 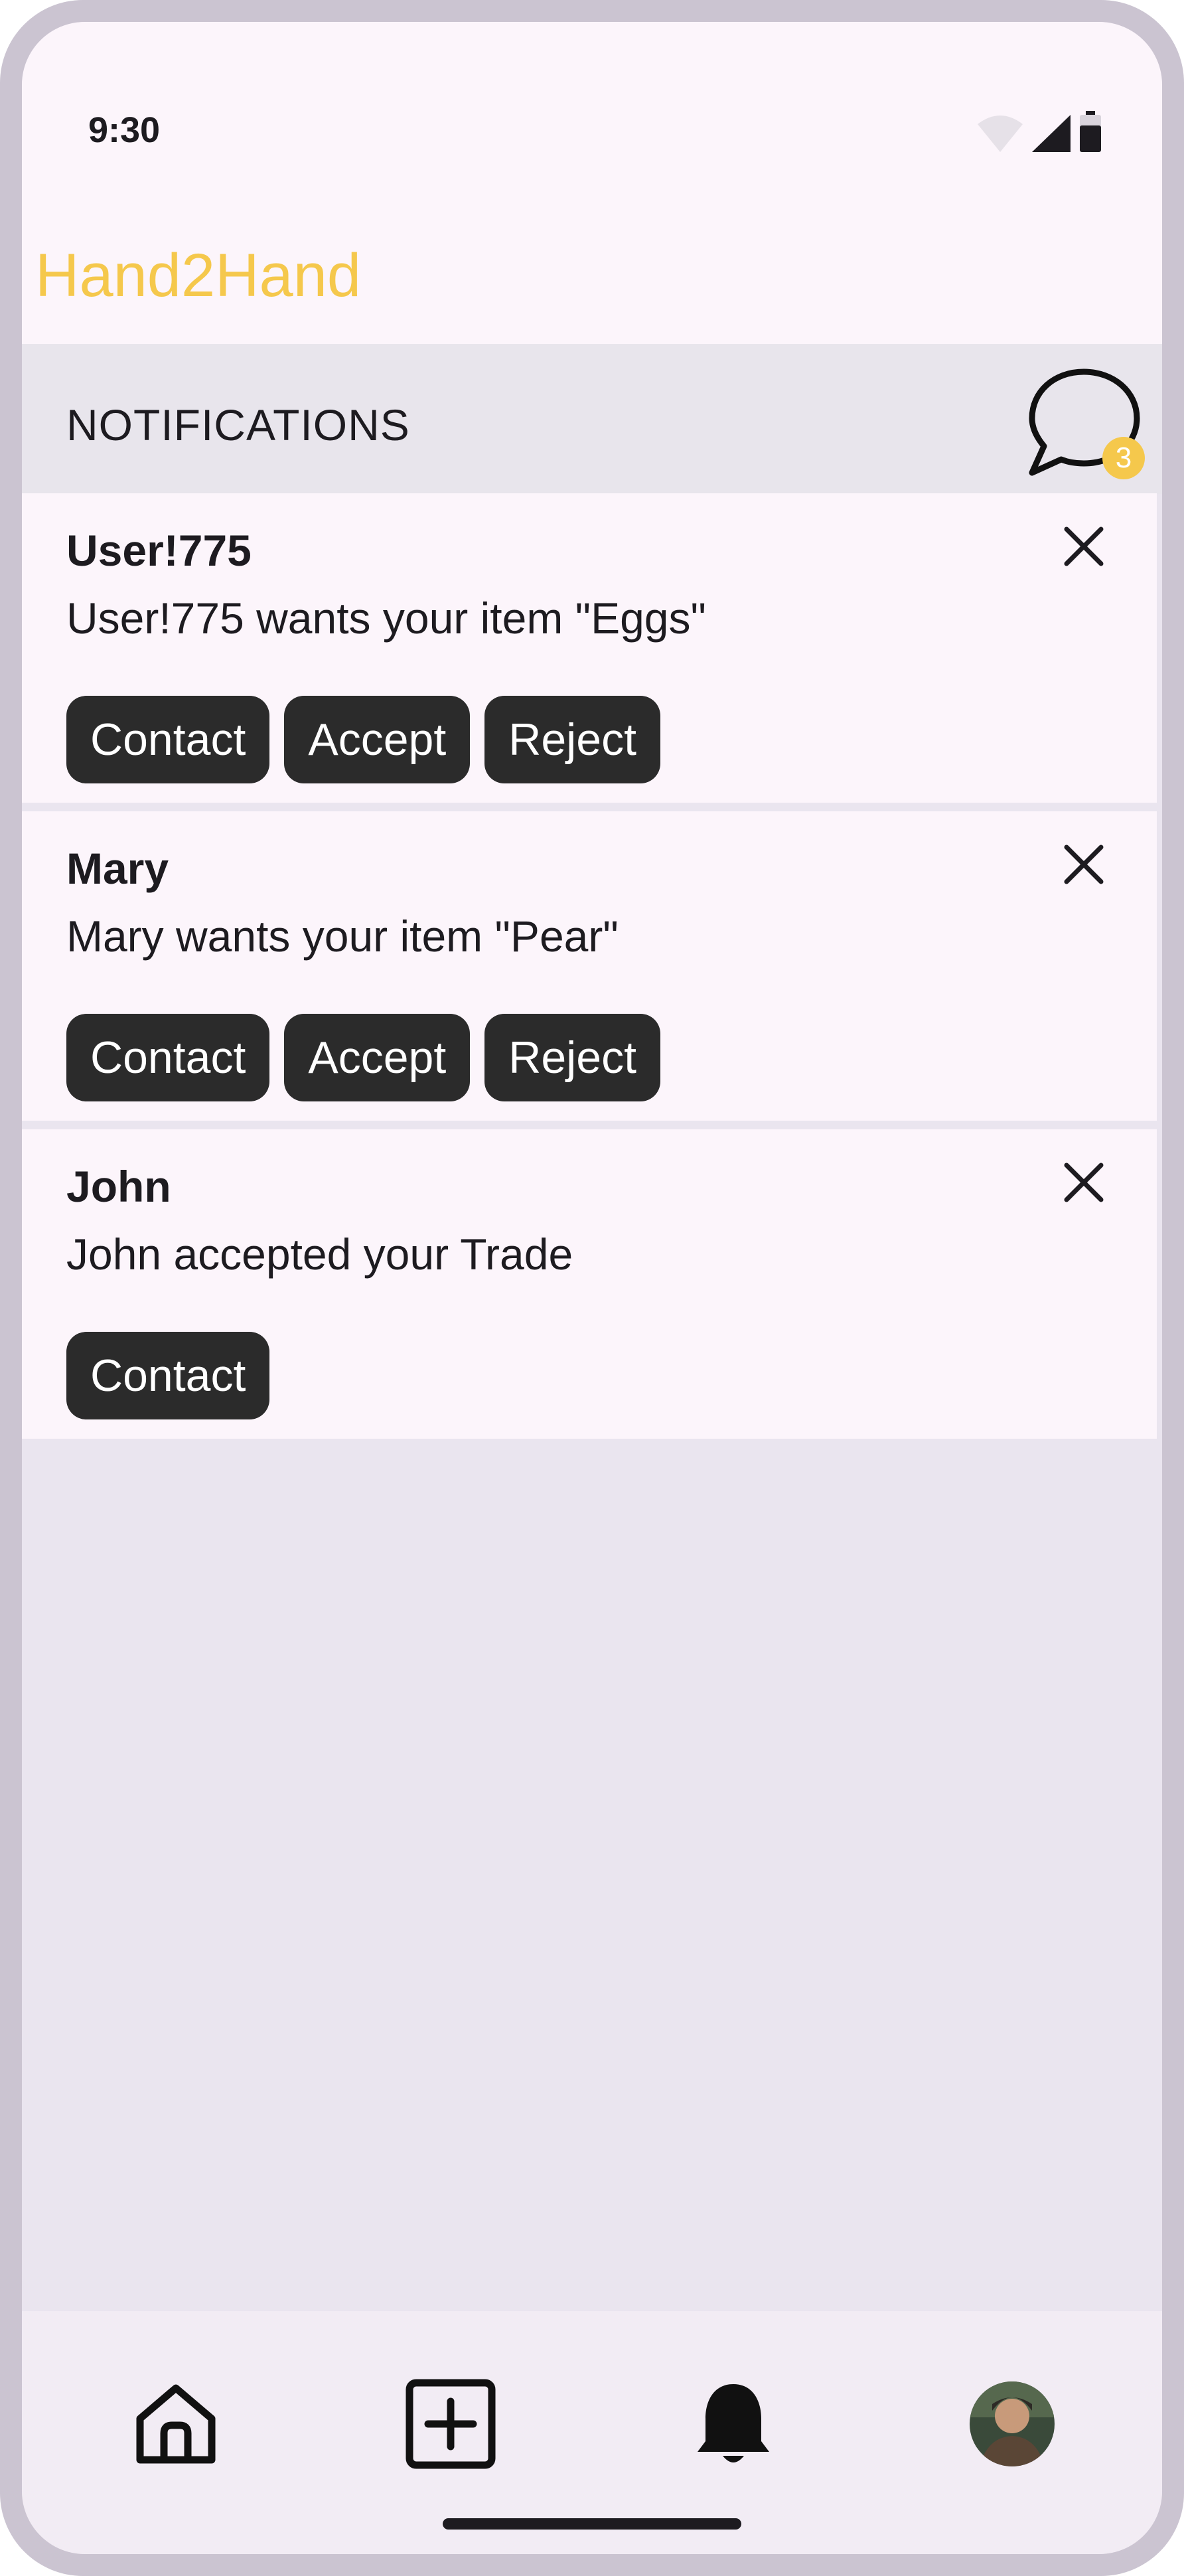 I want to click on app-bar: Hand2Hand, so click(x=592, y=269).